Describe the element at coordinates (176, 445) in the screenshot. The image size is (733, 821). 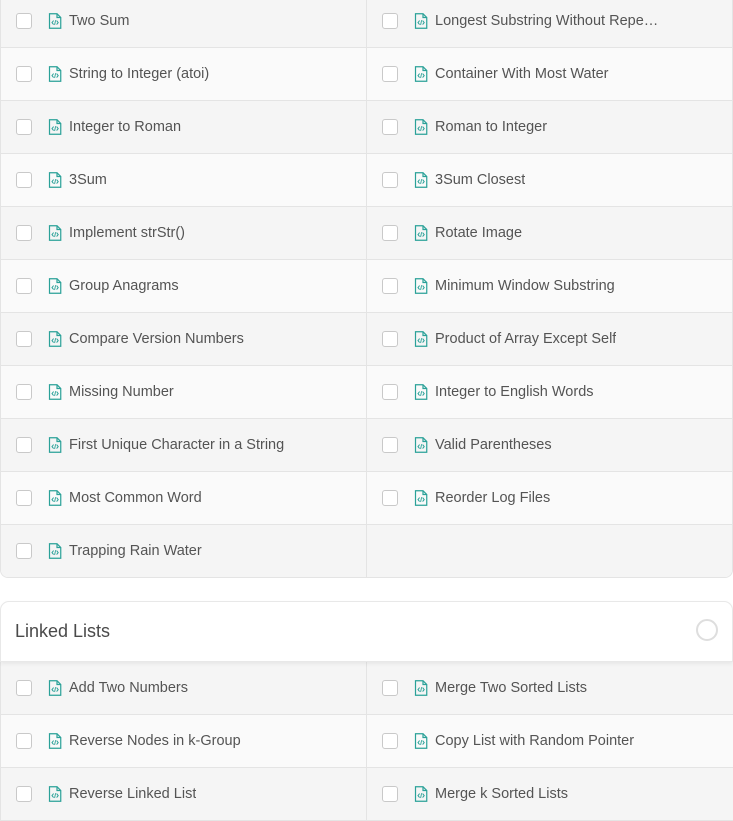
I see `problem-link: First Unique Character in a String` at that location.